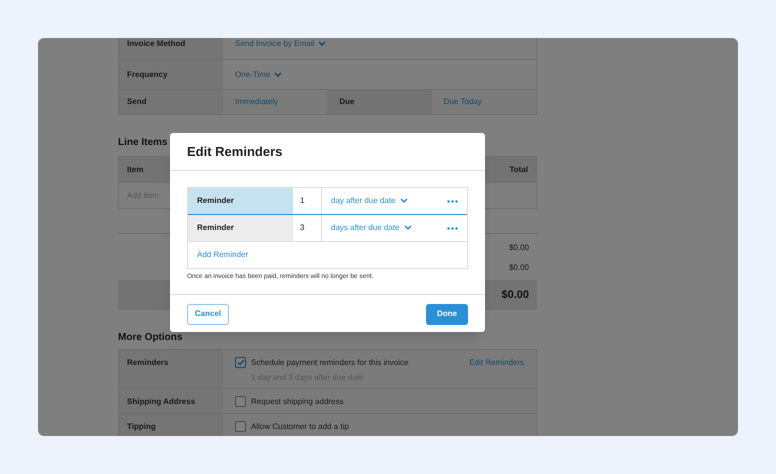 This screenshot has width=776, height=474. What do you see at coordinates (369, 201) in the screenshot?
I see `timing-dropdown: day after due date` at bounding box center [369, 201].